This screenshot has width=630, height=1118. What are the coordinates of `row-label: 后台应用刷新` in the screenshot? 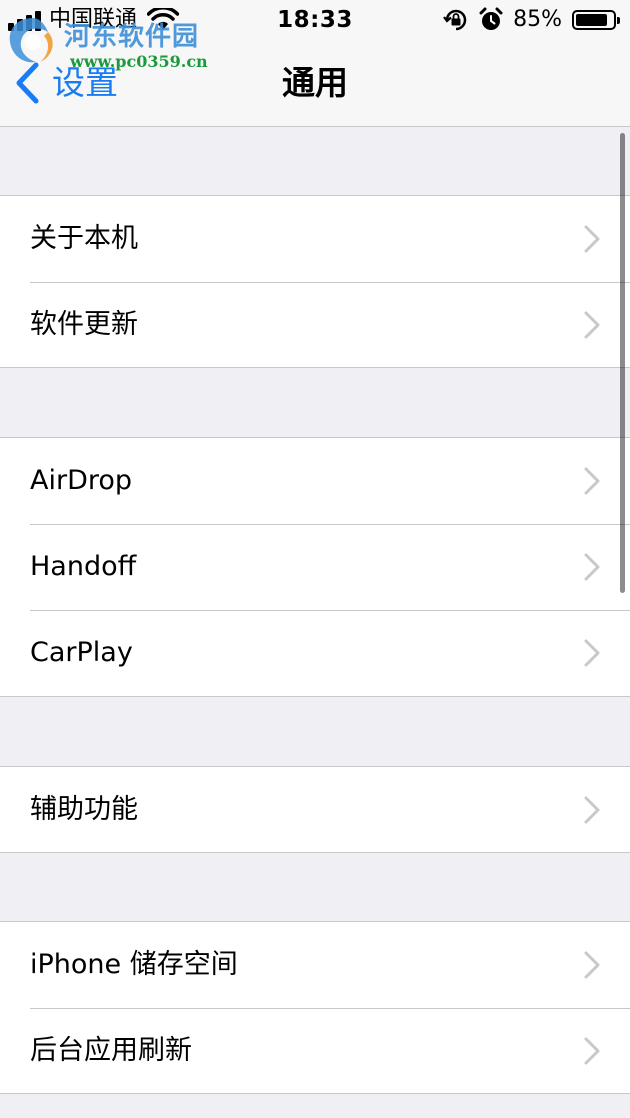 It's located at (111, 1050).